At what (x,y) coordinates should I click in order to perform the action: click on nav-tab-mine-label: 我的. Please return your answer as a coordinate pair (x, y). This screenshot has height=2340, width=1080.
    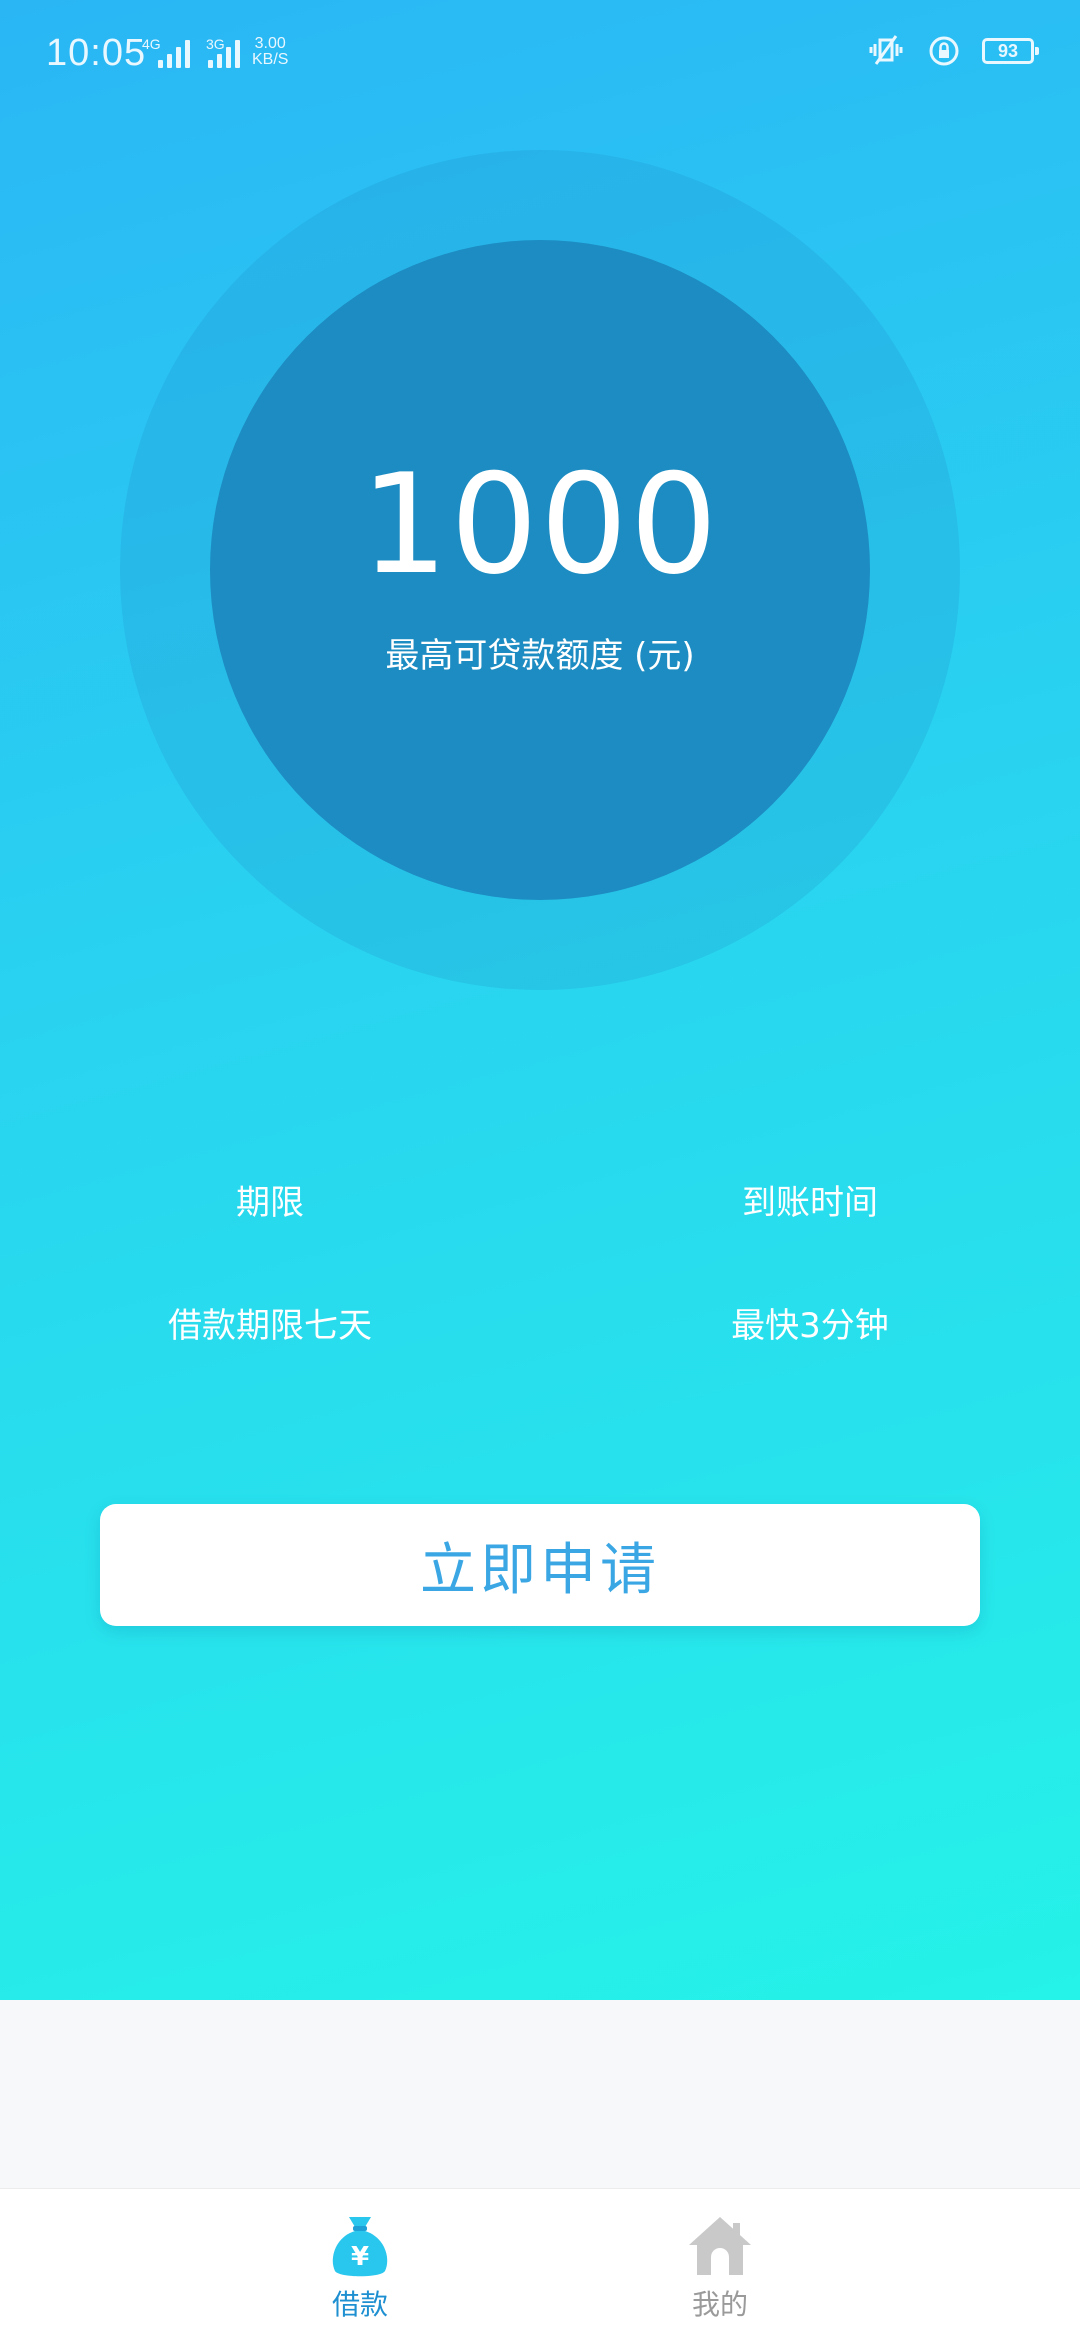
    Looking at the image, I should click on (719, 2304).